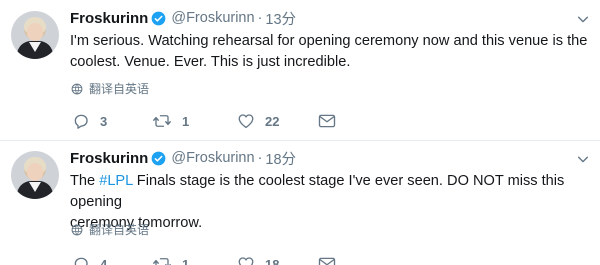 The height and width of the screenshot is (265, 600). Describe the element at coordinates (280, 18) in the screenshot. I see `timestamp: 13分` at that location.